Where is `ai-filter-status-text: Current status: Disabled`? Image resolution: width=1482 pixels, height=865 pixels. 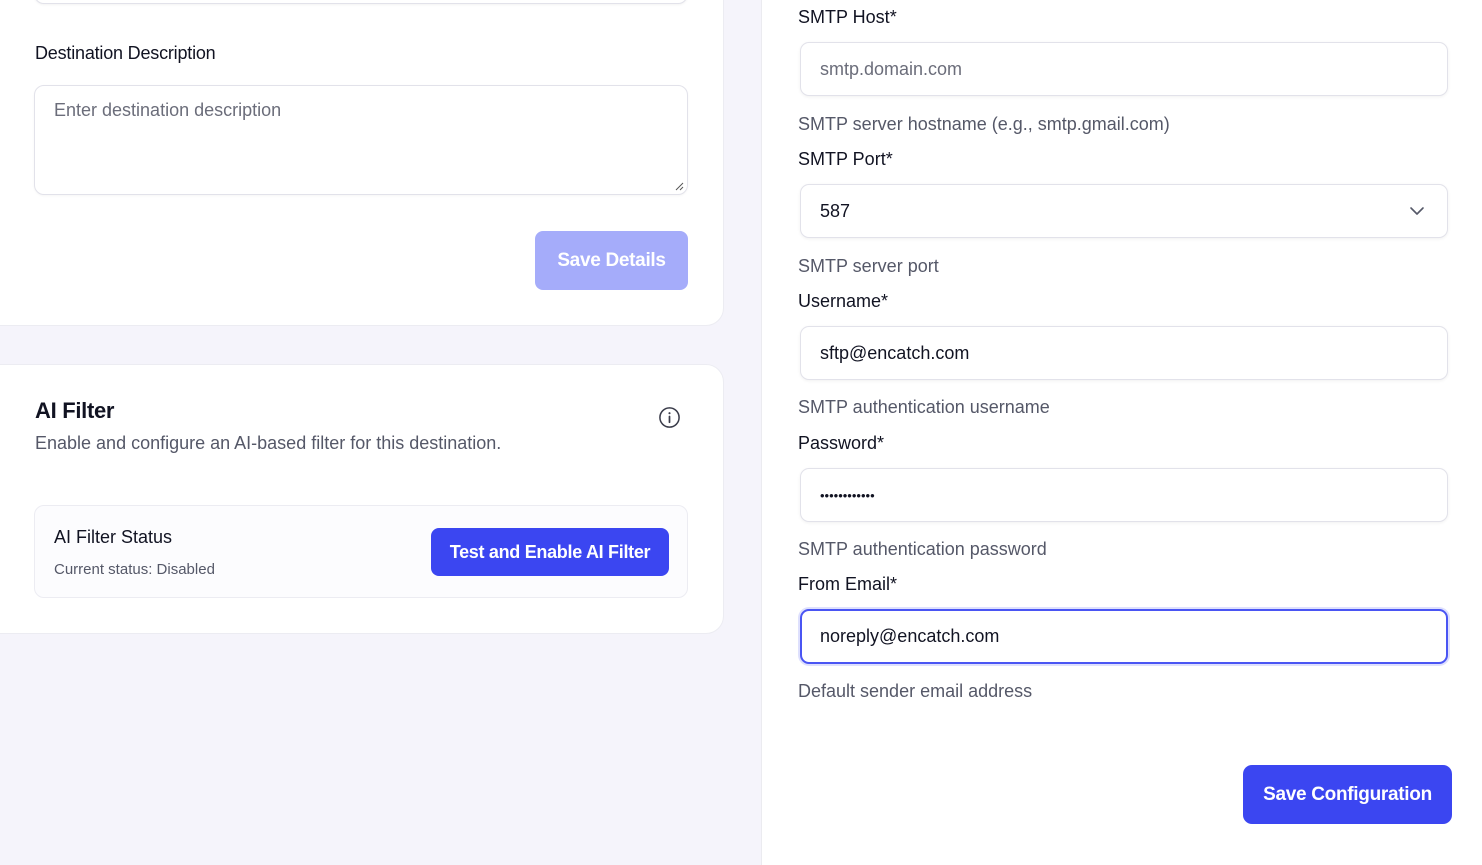 ai-filter-status-text: Current status: Disabled is located at coordinates (134, 569).